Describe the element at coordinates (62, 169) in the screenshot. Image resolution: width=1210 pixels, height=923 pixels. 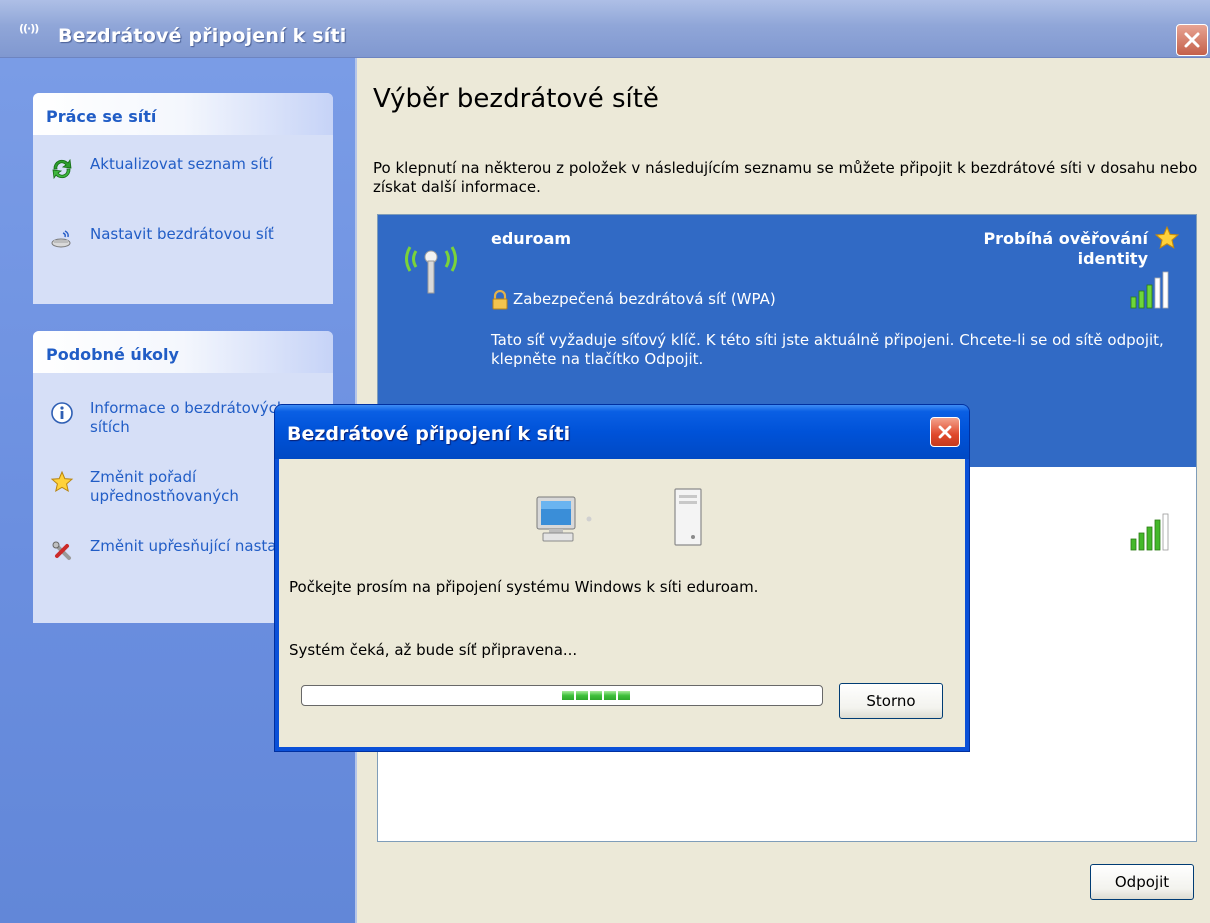
I see `refresh-icon` at that location.